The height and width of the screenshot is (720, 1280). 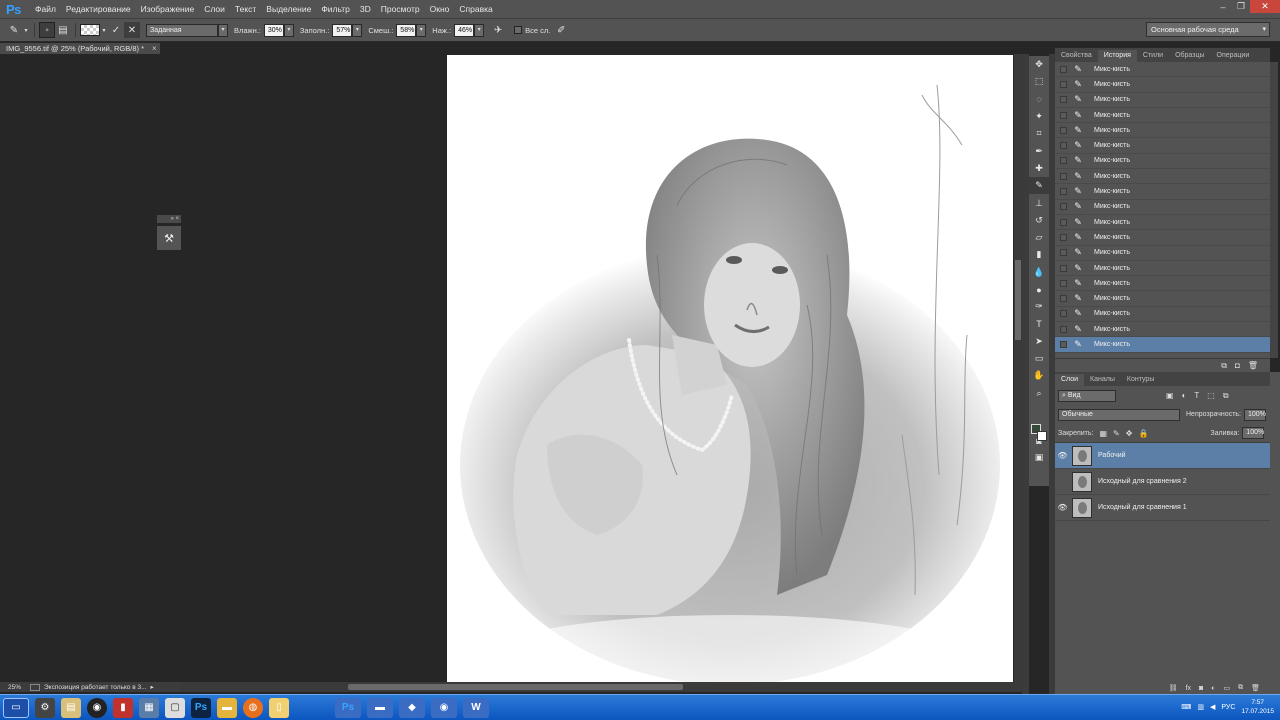 What do you see at coordinates (1162, 482) in the screenshot?
I see `layer-row: Исходный для сравнения 2` at bounding box center [1162, 482].